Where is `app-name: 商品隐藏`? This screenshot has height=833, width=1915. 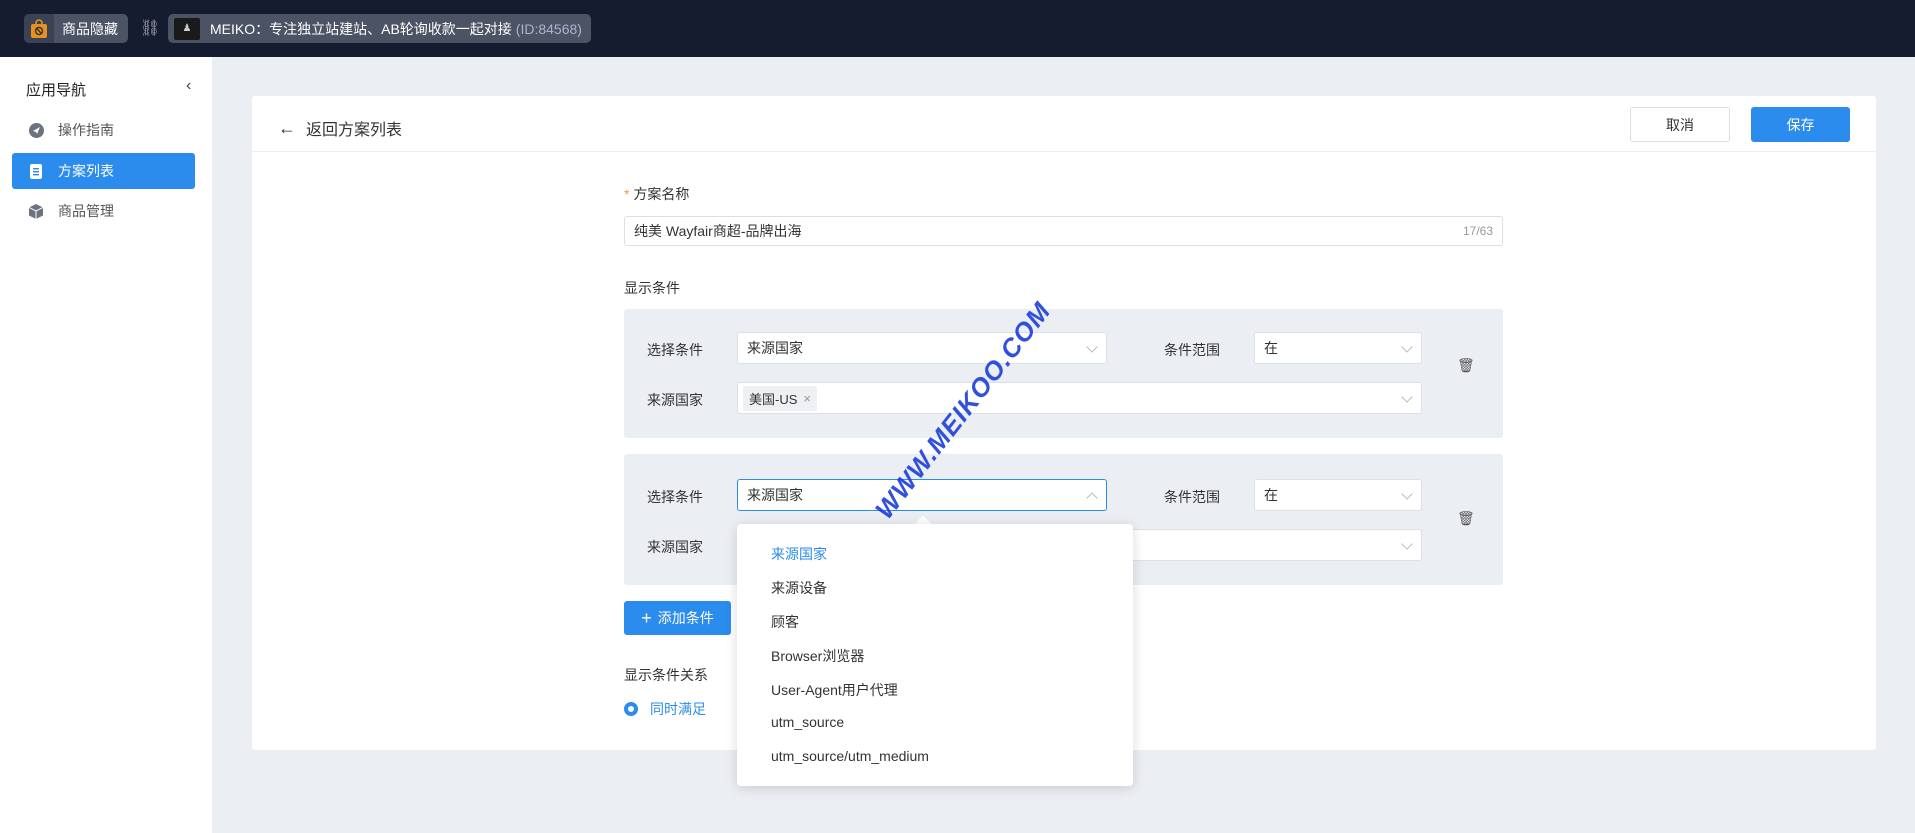
app-name: 商品隐藏 is located at coordinates (90, 28).